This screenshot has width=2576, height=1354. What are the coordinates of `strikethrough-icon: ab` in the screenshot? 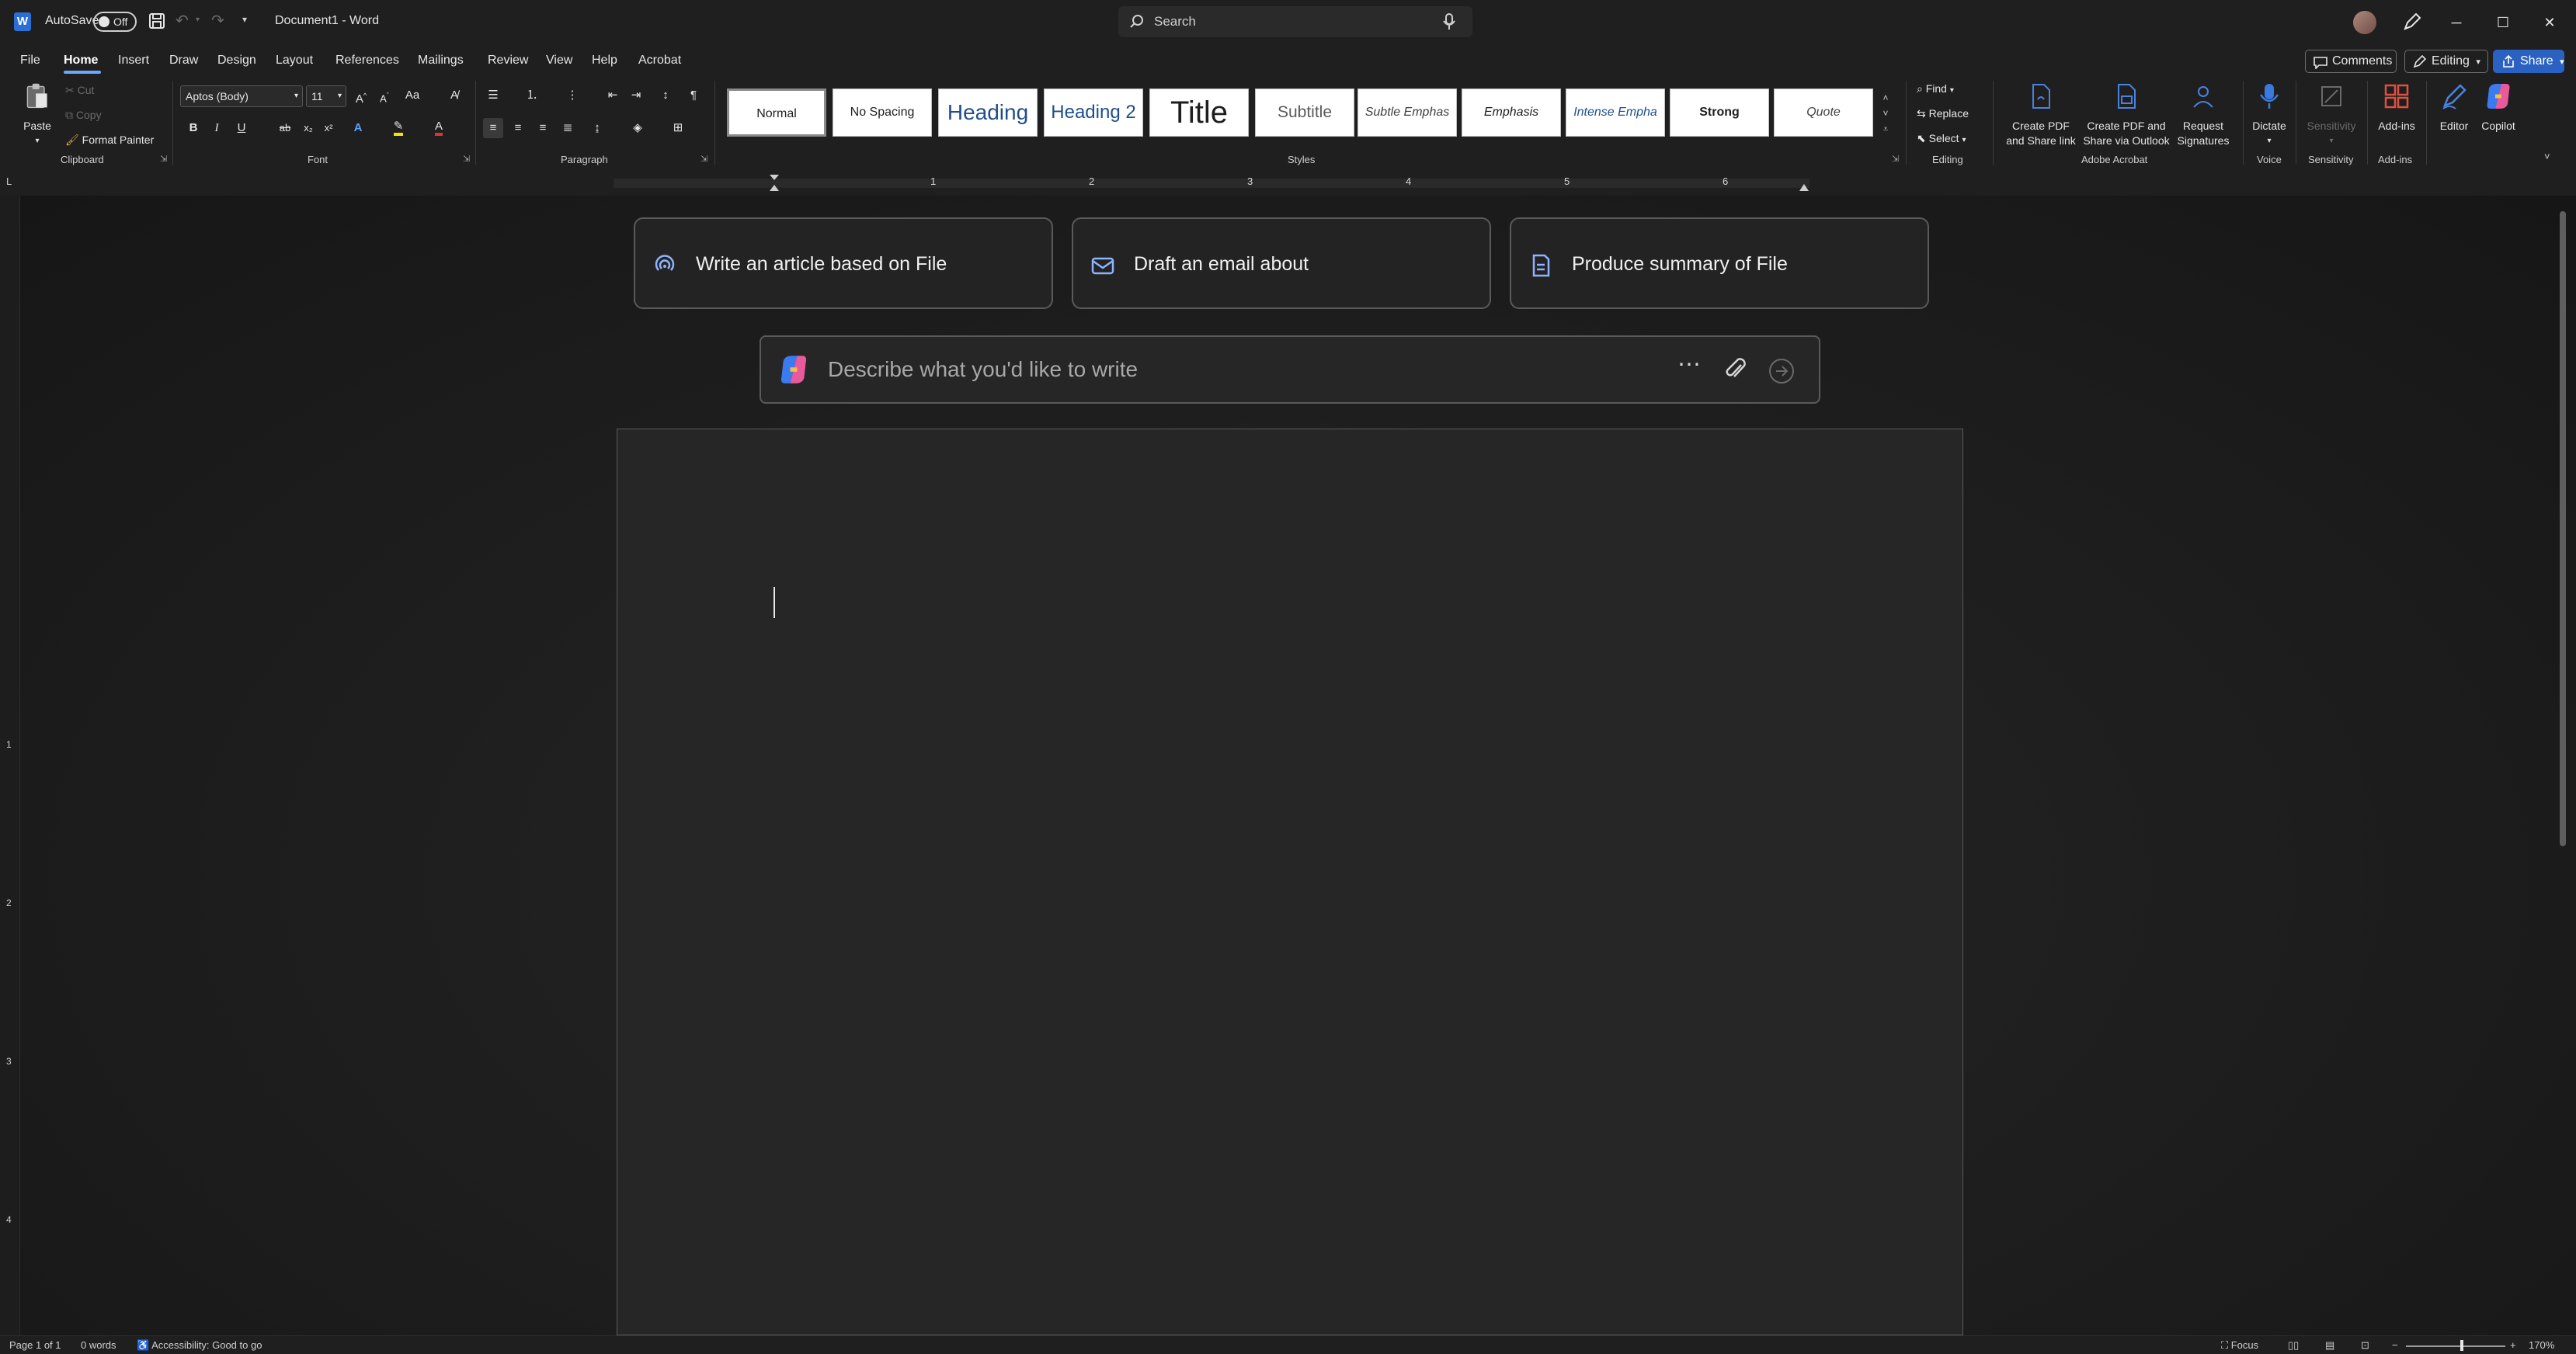 It's located at (285, 128).